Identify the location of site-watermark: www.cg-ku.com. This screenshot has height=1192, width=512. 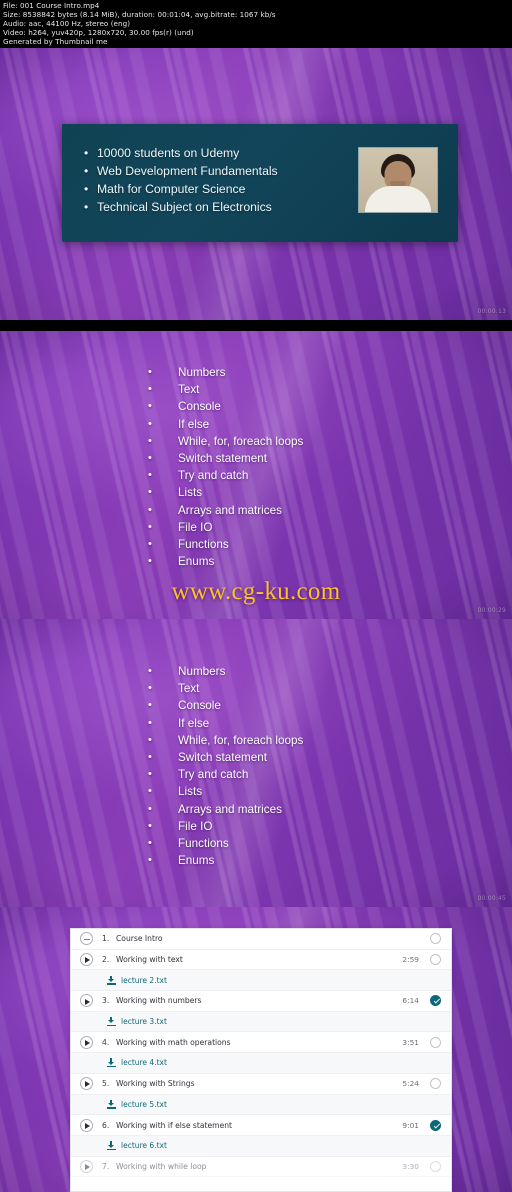
(256, 591).